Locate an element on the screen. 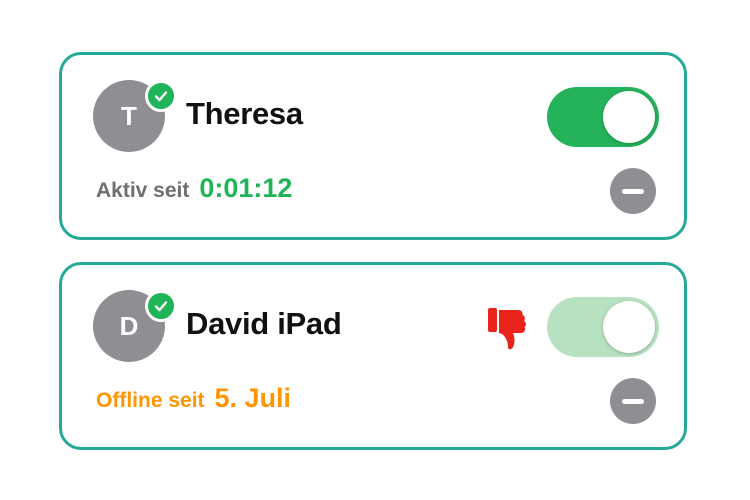 The image size is (750, 500). status-label: Offline seit is located at coordinates (150, 400).